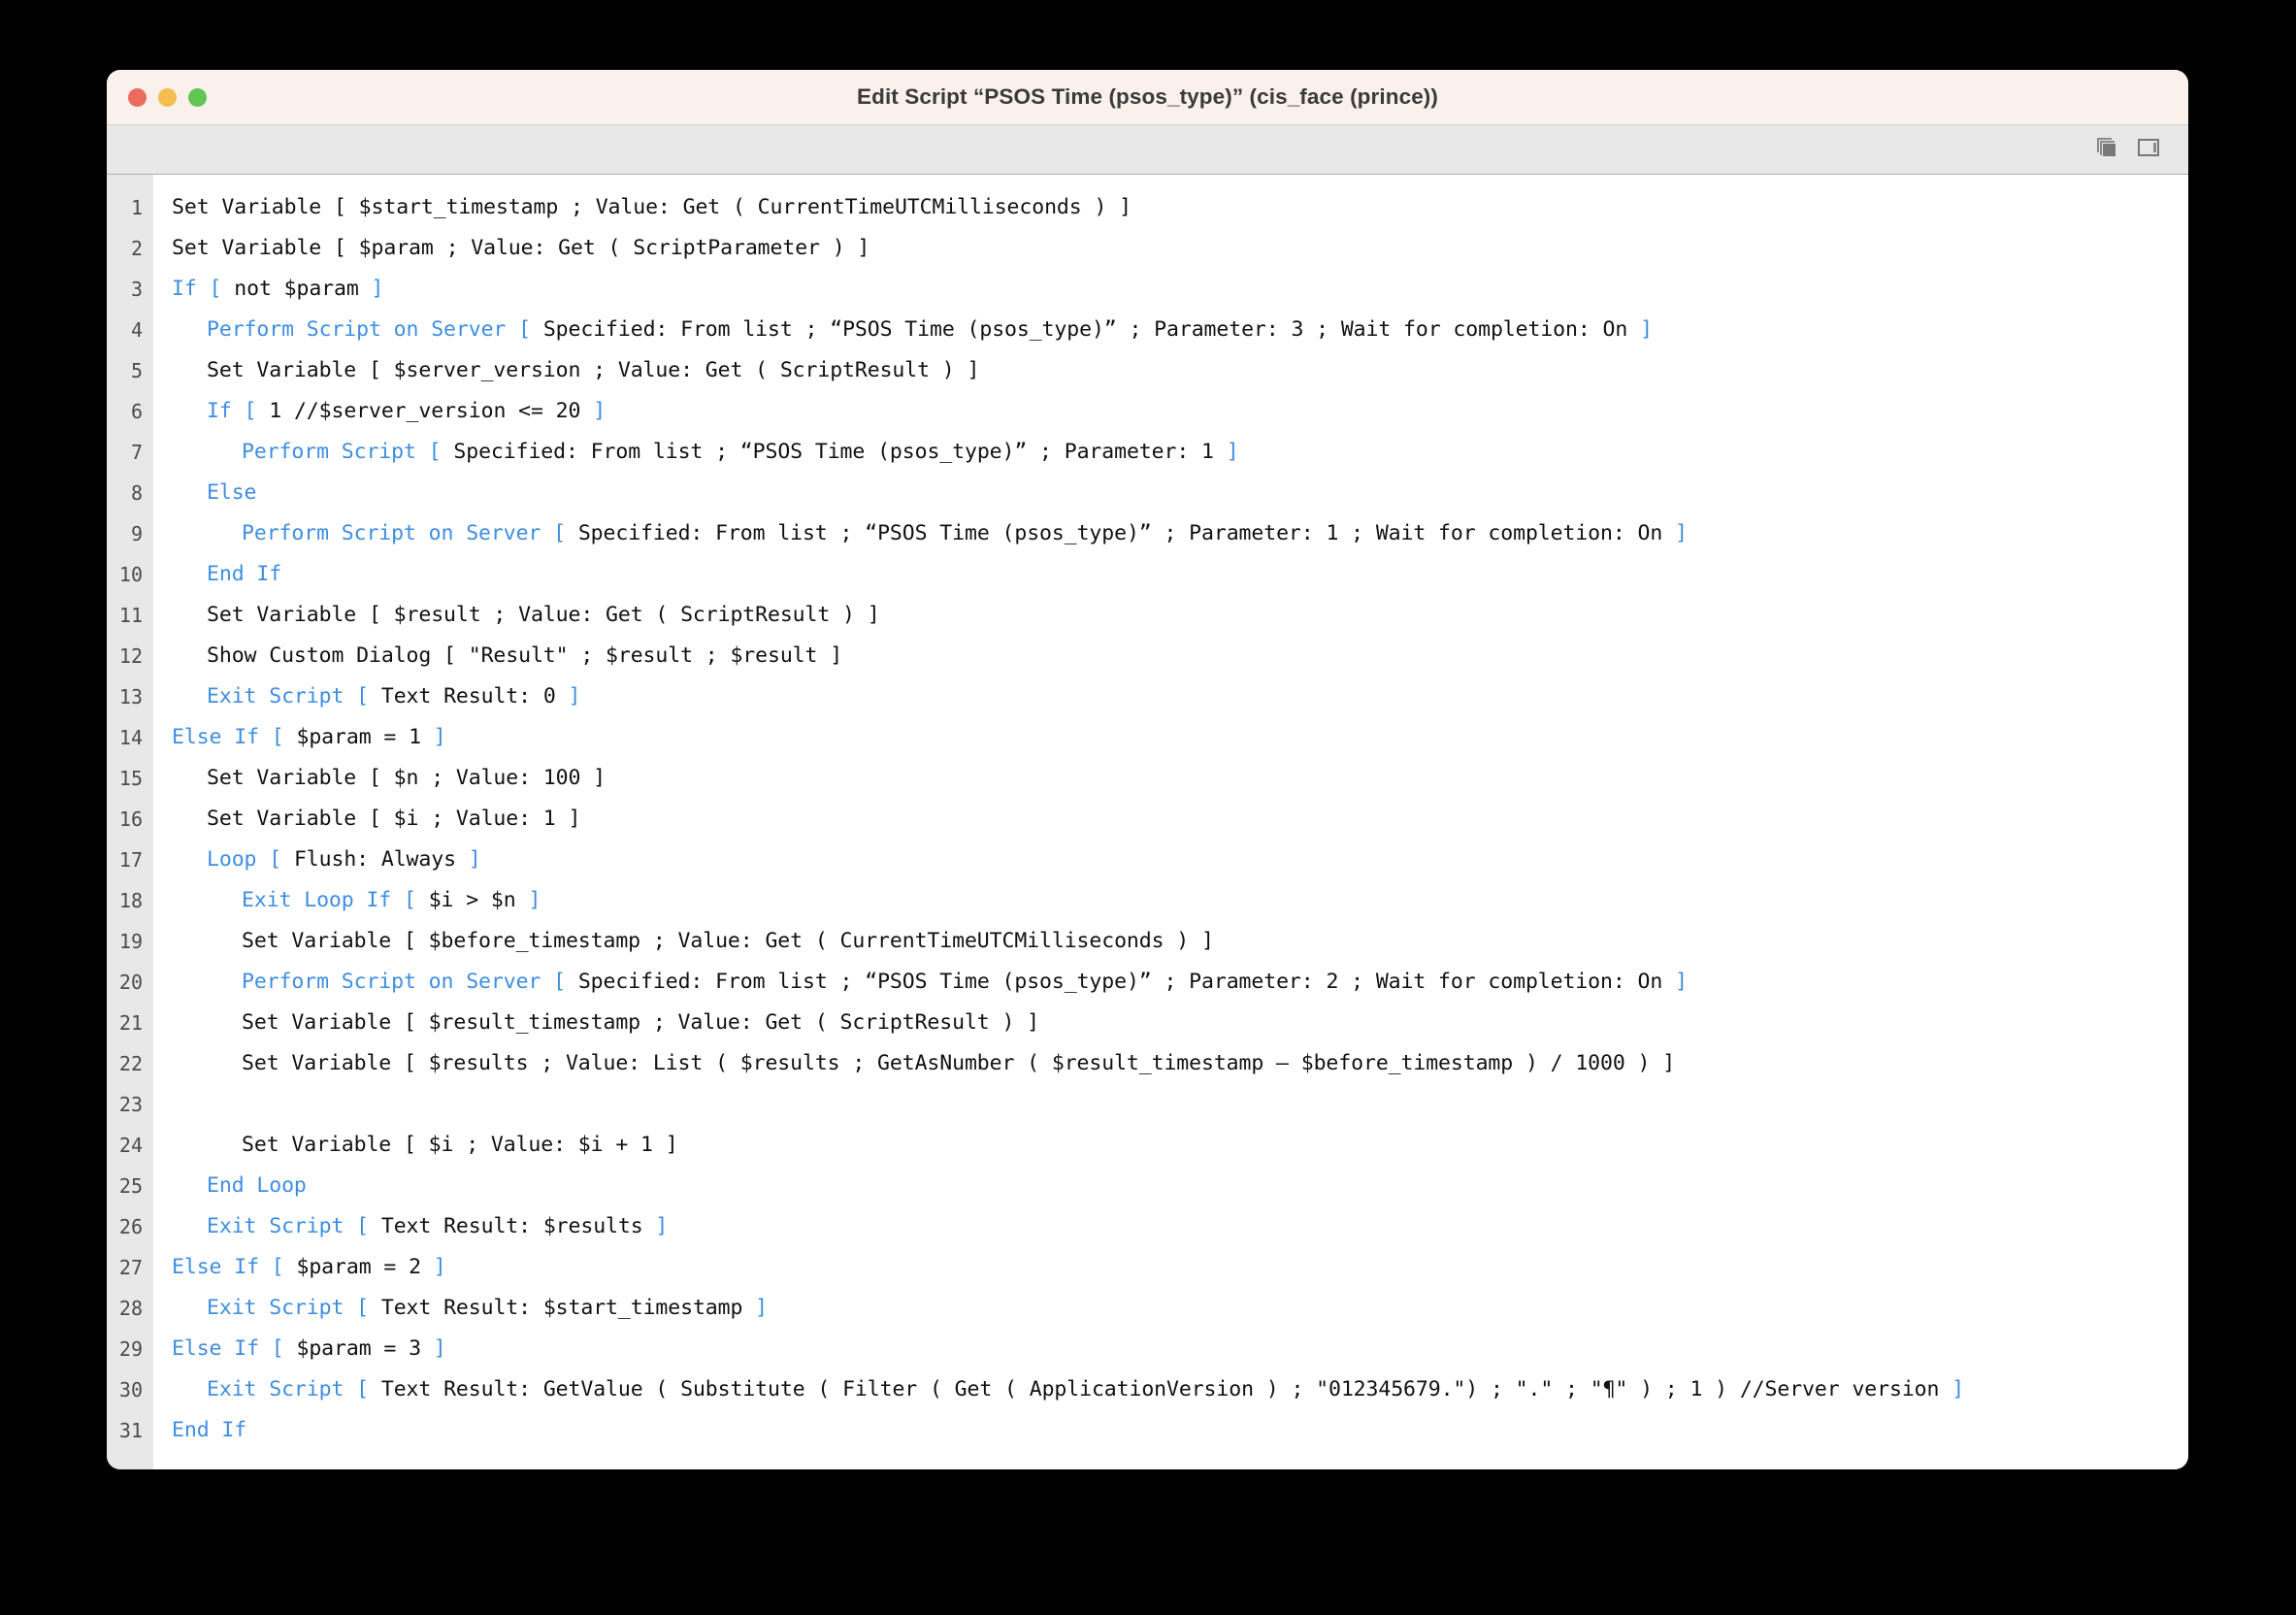 This screenshot has height=1615, width=2296. I want to click on script-step: Set Variable [ $i ; Value: 1 ], so click(1180, 819).